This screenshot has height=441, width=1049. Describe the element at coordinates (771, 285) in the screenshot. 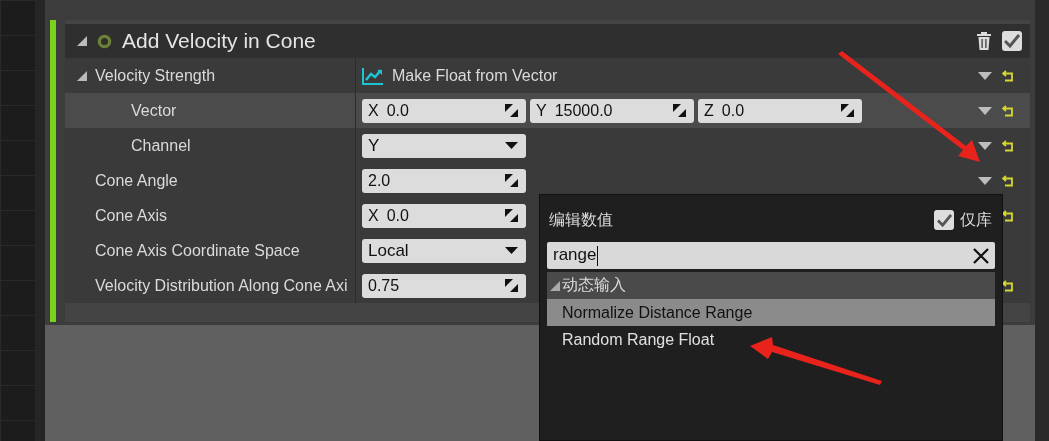

I see `category-header: 动态输入` at that location.